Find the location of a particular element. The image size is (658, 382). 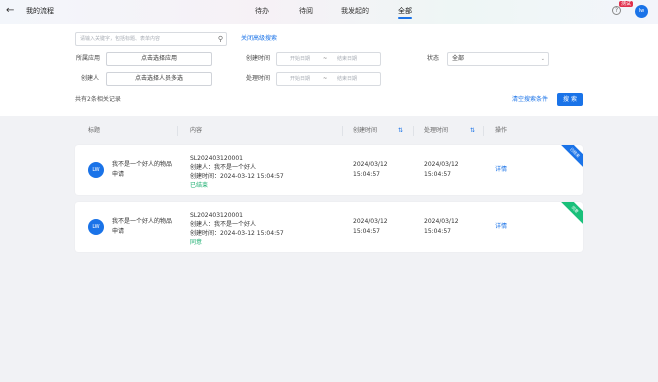

status-label: 状态 is located at coordinates (433, 58).